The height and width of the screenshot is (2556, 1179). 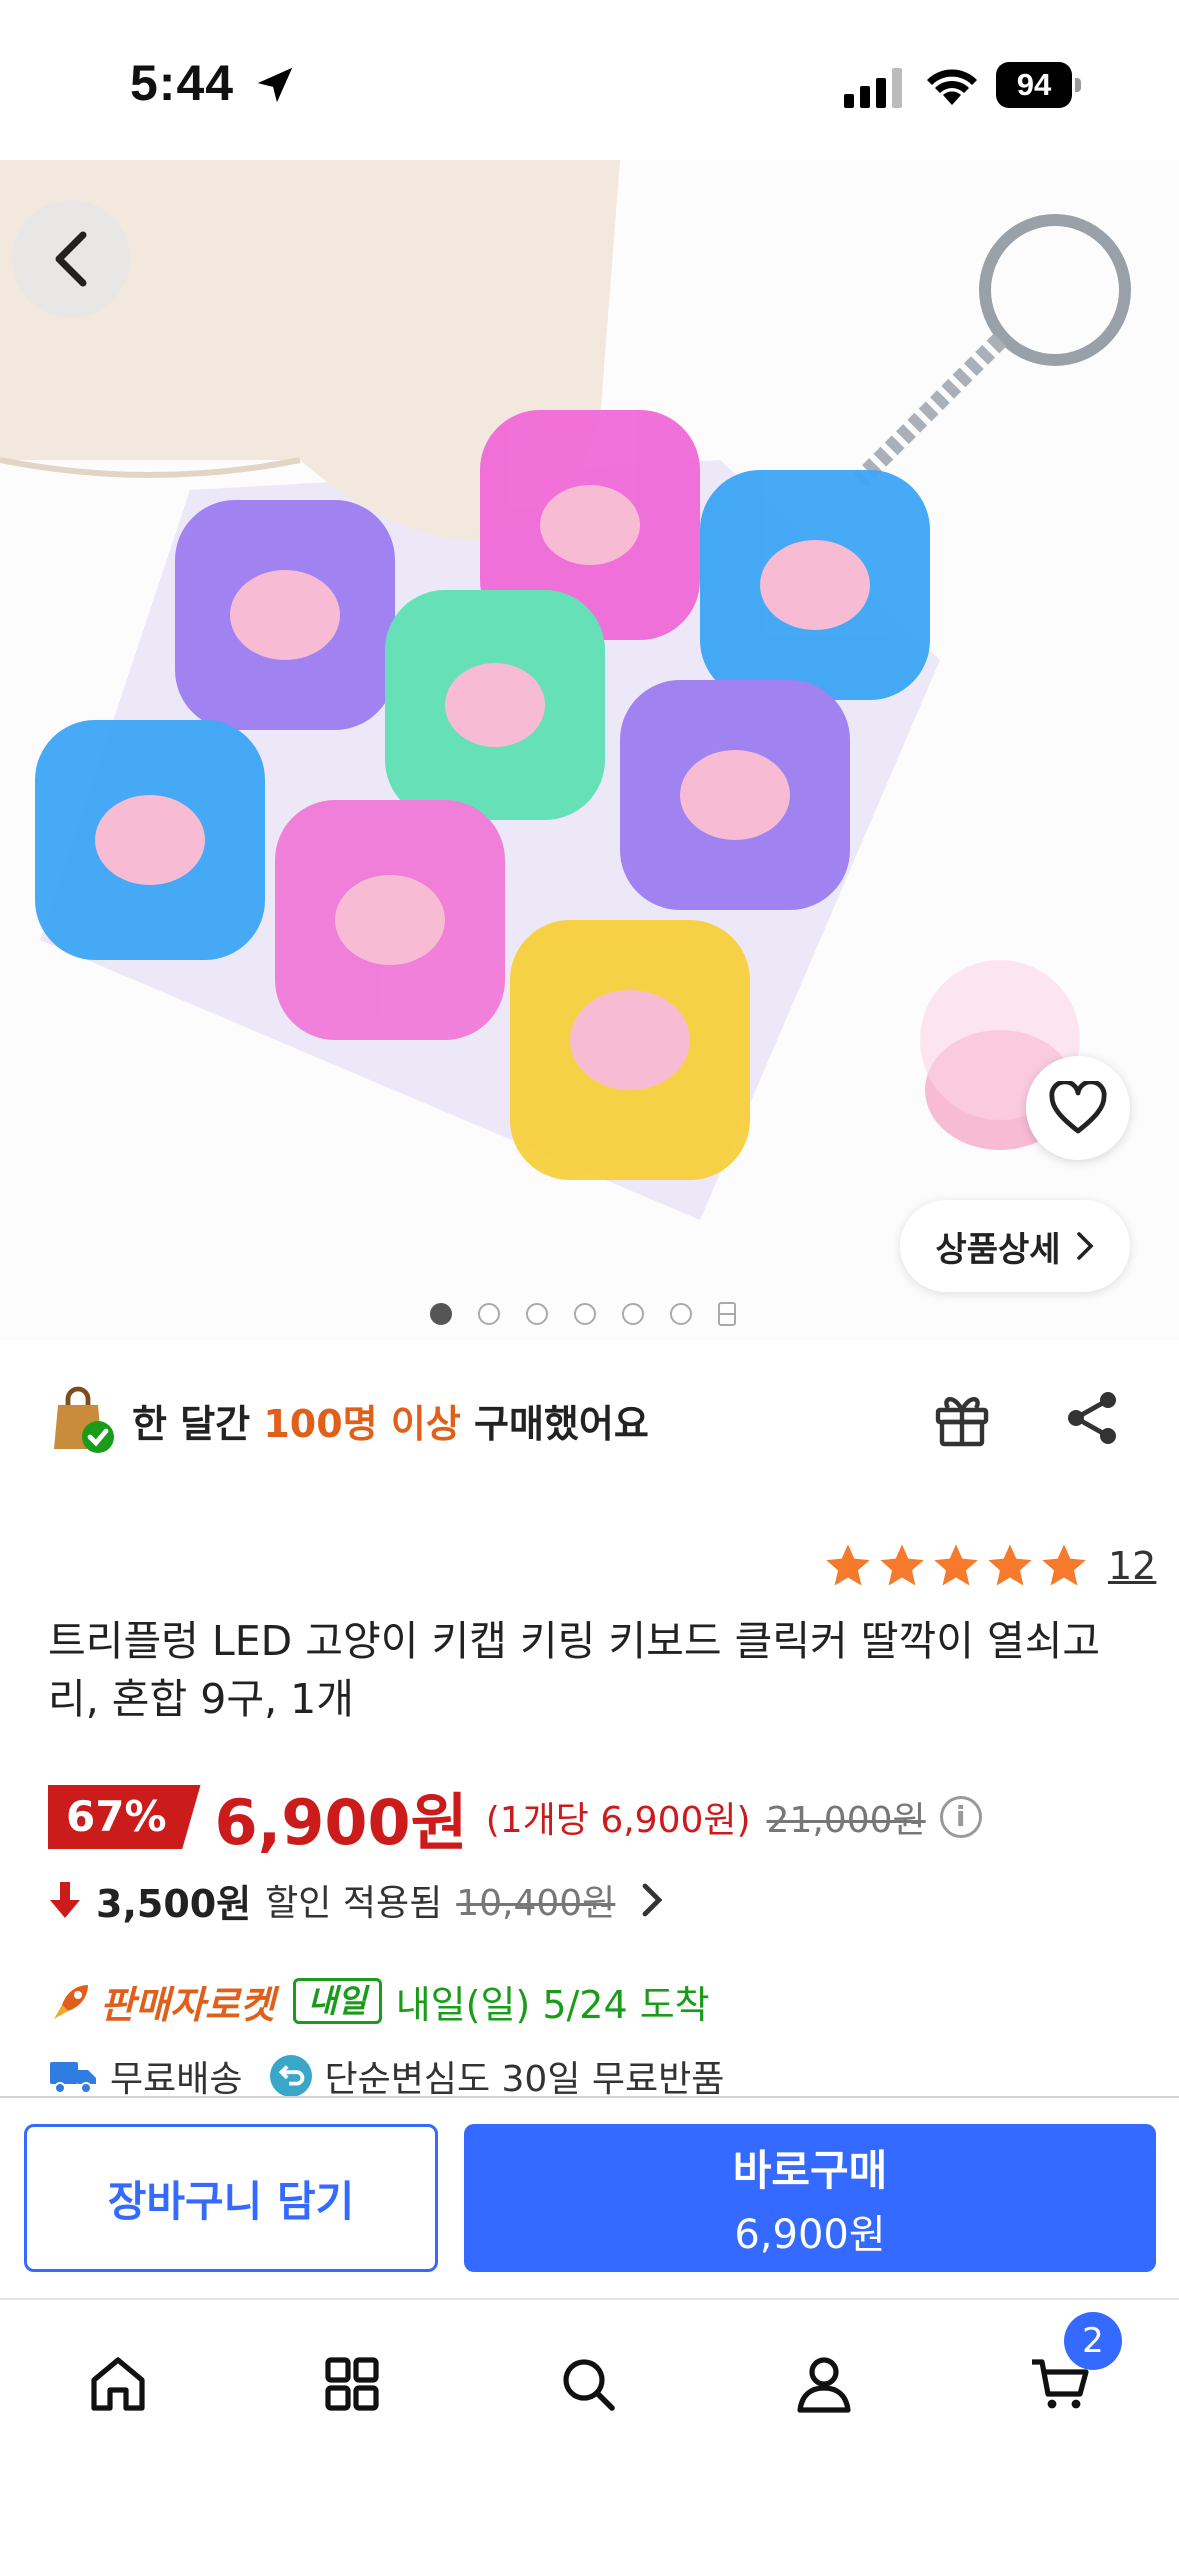 What do you see at coordinates (231, 2198) in the screenshot?
I see `add-to-cart-button: 장바구니 담기` at bounding box center [231, 2198].